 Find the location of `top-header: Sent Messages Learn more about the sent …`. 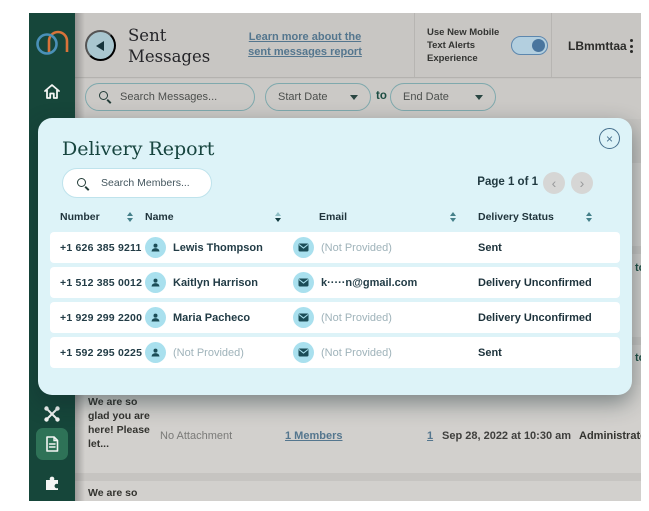

top-header: Sent Messages Learn more about the sent … is located at coordinates (358, 45).